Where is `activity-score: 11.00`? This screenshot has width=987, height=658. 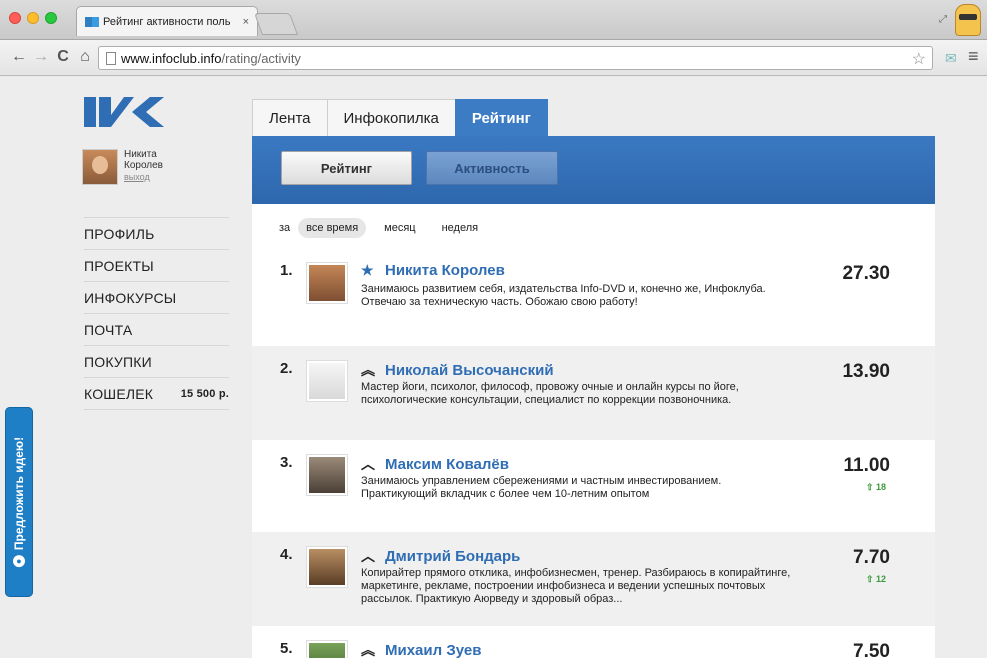
activity-score: 11.00 is located at coordinates (867, 465).